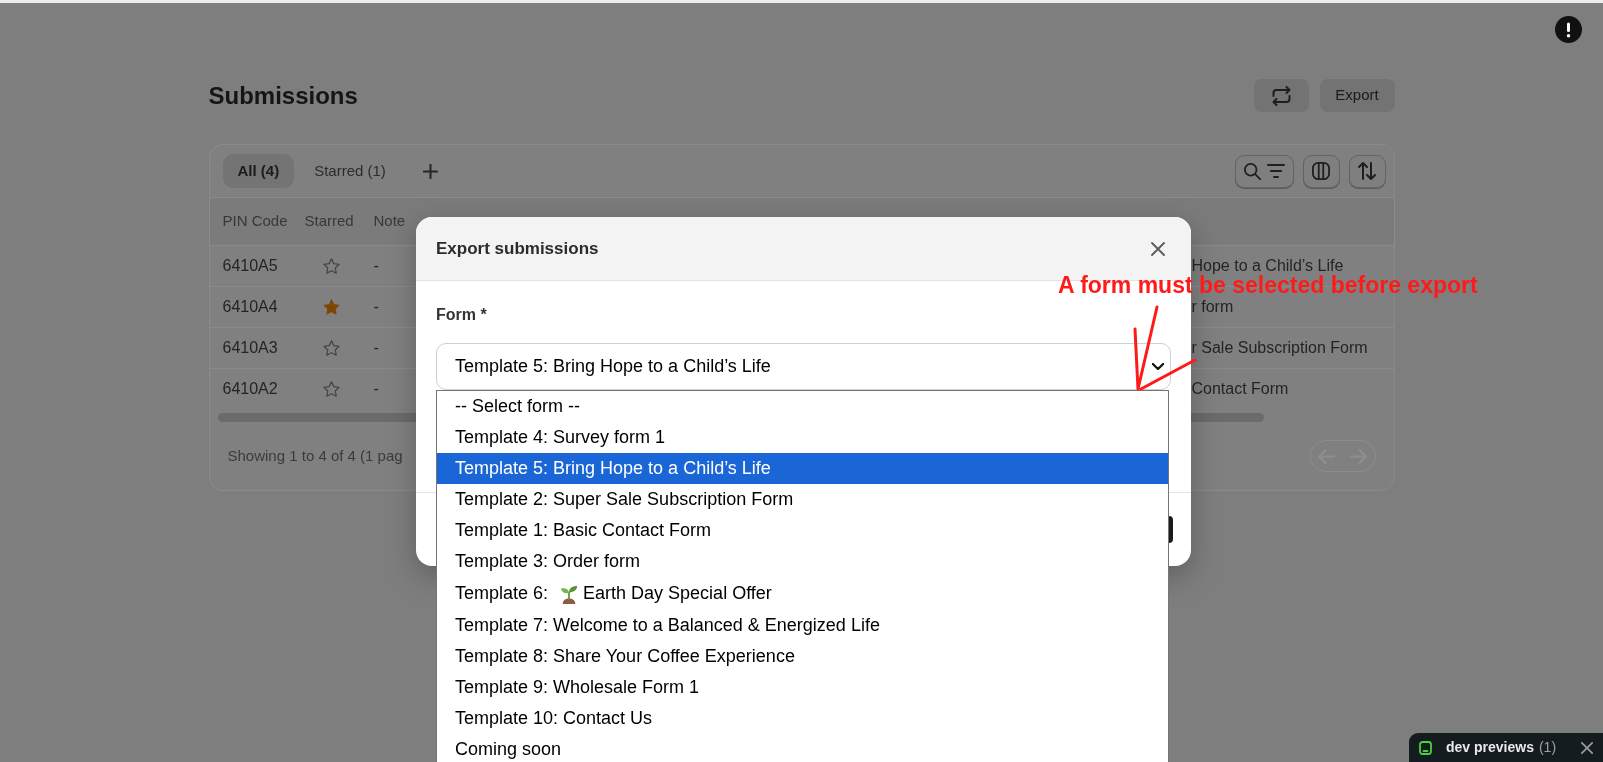  I want to click on form-option: Coming soon, so click(802, 748).